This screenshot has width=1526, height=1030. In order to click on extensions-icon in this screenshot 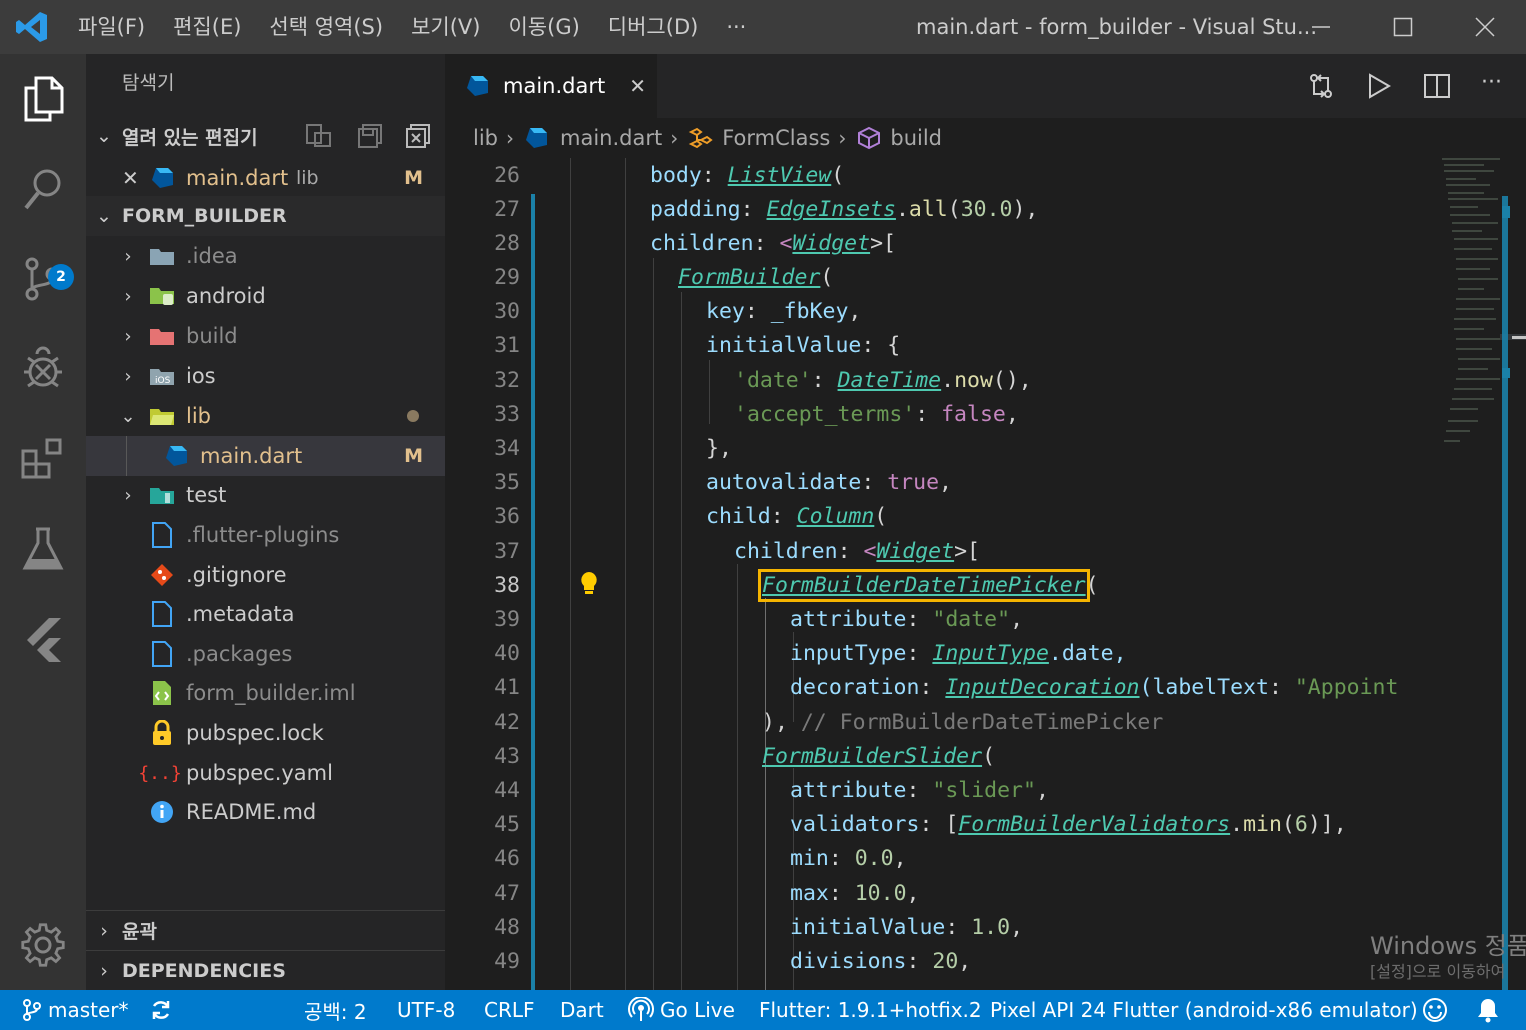, I will do `click(43, 459)`.